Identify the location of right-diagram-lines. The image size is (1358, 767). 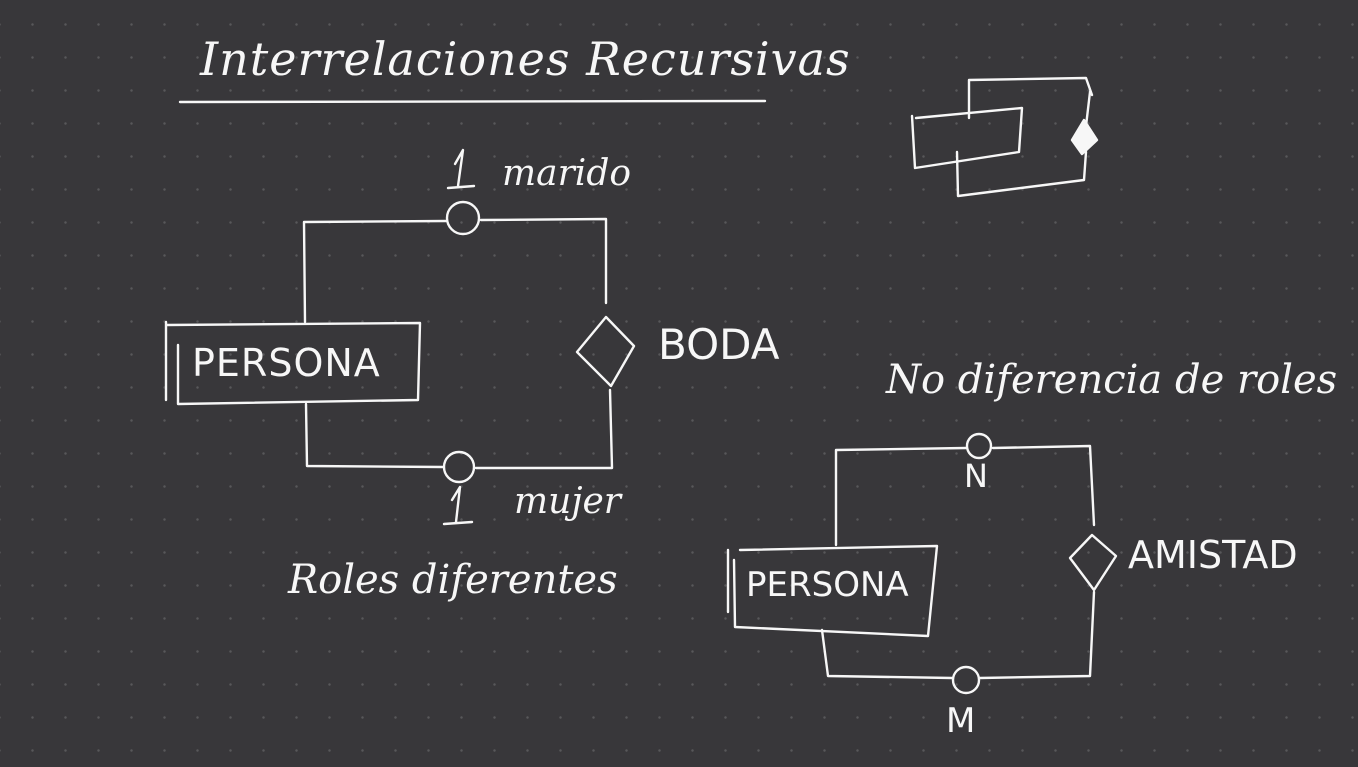
(922, 563).